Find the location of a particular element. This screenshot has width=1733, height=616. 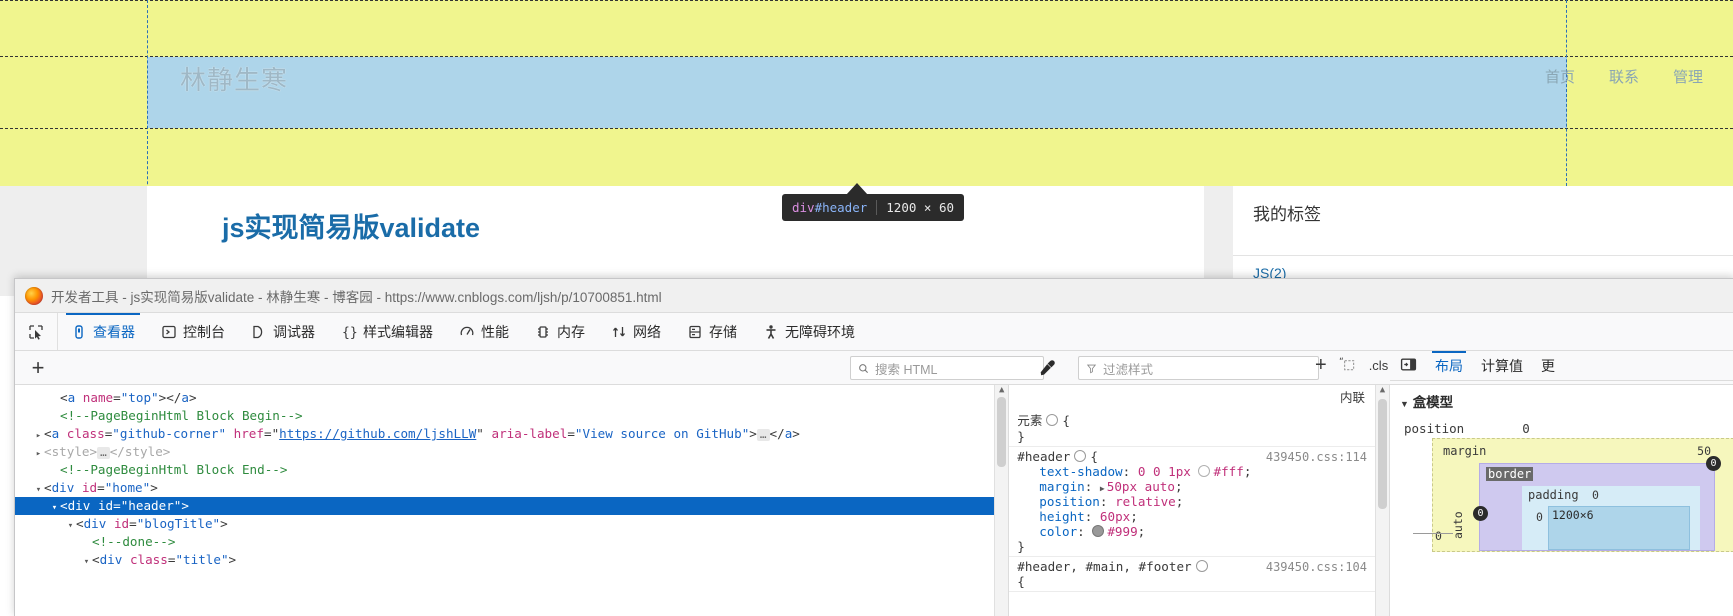

dom-node-selected: ▾ <div id="header"> is located at coordinates (512, 506).